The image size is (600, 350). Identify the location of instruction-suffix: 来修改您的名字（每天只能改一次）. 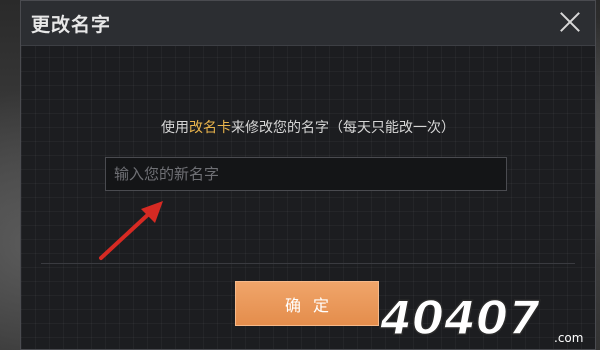
(343, 128).